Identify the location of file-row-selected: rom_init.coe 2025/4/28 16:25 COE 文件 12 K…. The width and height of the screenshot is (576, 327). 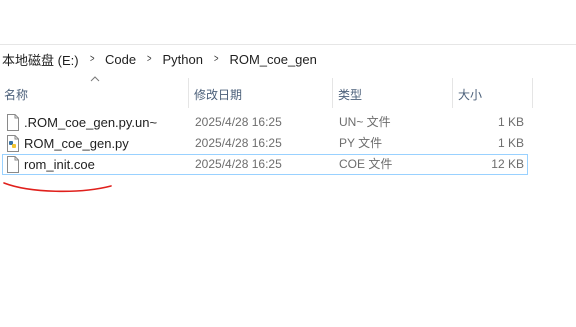
(265, 164).